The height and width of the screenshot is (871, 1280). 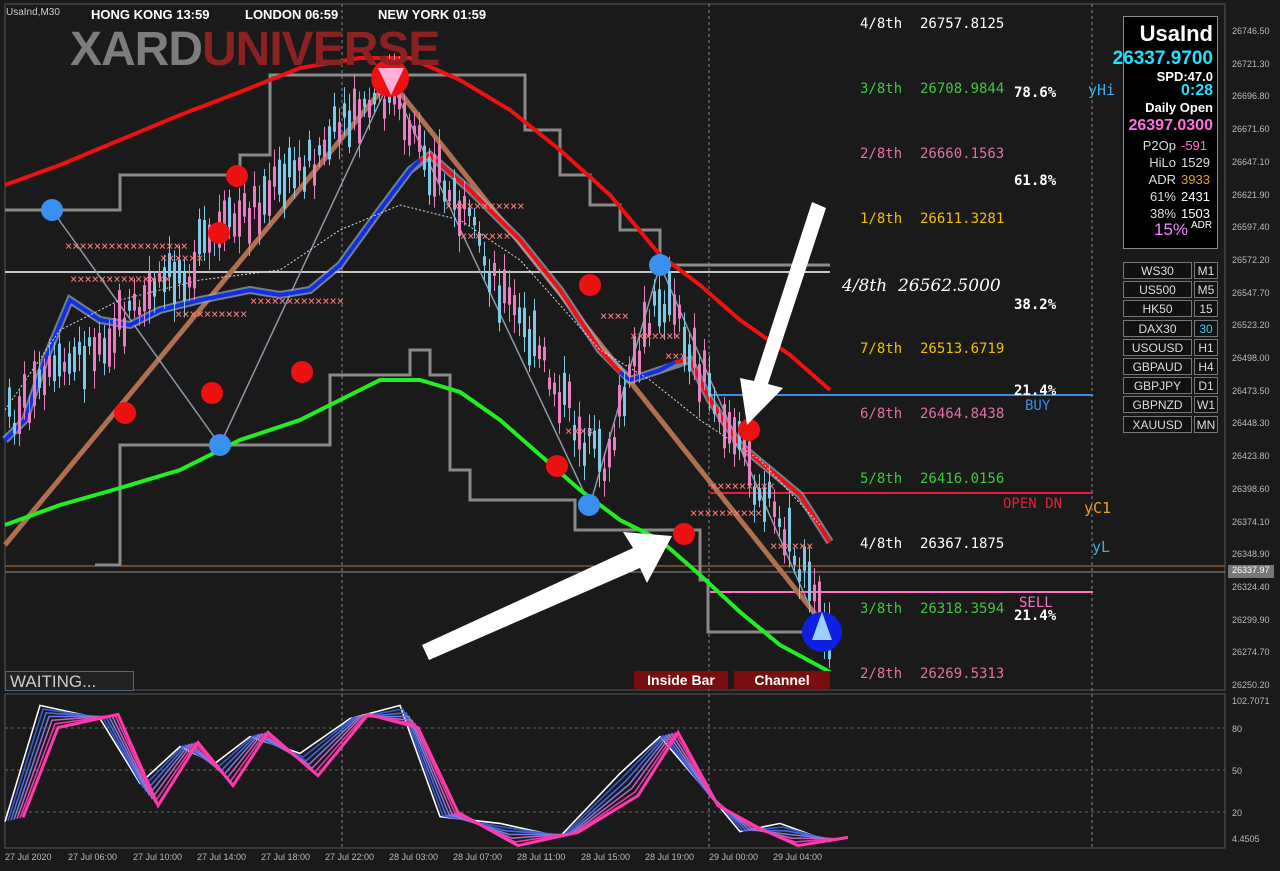 I want to click on murrey-level: 3/8th 26708.9844, so click(x=932, y=89).